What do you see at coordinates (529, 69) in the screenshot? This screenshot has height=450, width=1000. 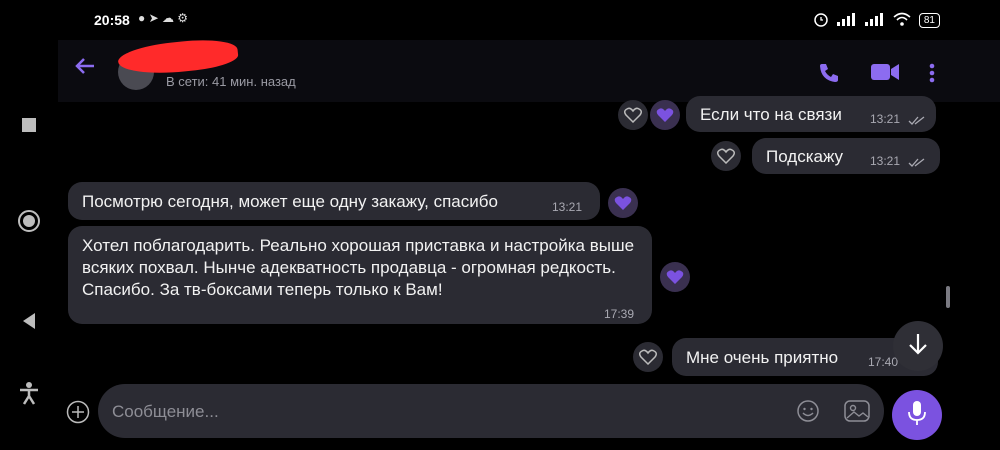 I see `chat-header: В сети: 41 мин. назад` at bounding box center [529, 69].